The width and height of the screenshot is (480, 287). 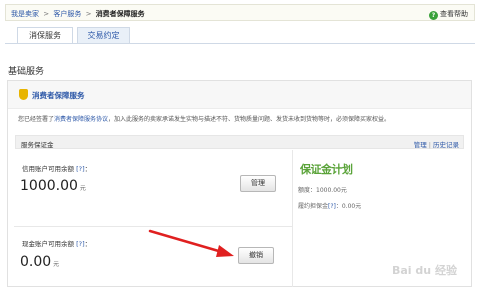 I want to click on plan-guarantee: 履约担保金[?]：0.00元, so click(x=330, y=206).